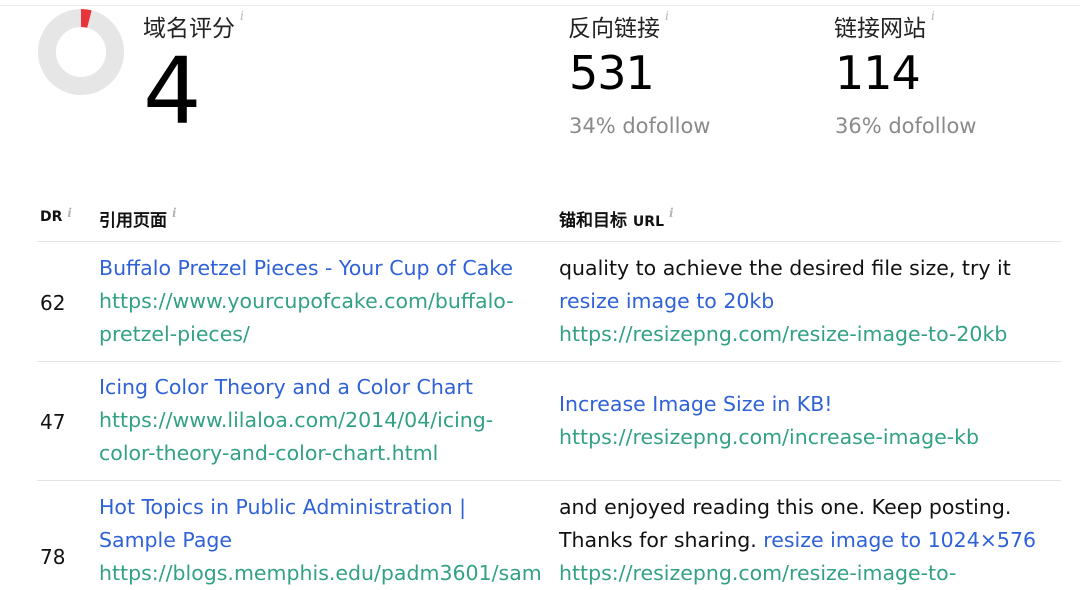  I want to click on domain-rating-donut-chart, so click(81, 52).